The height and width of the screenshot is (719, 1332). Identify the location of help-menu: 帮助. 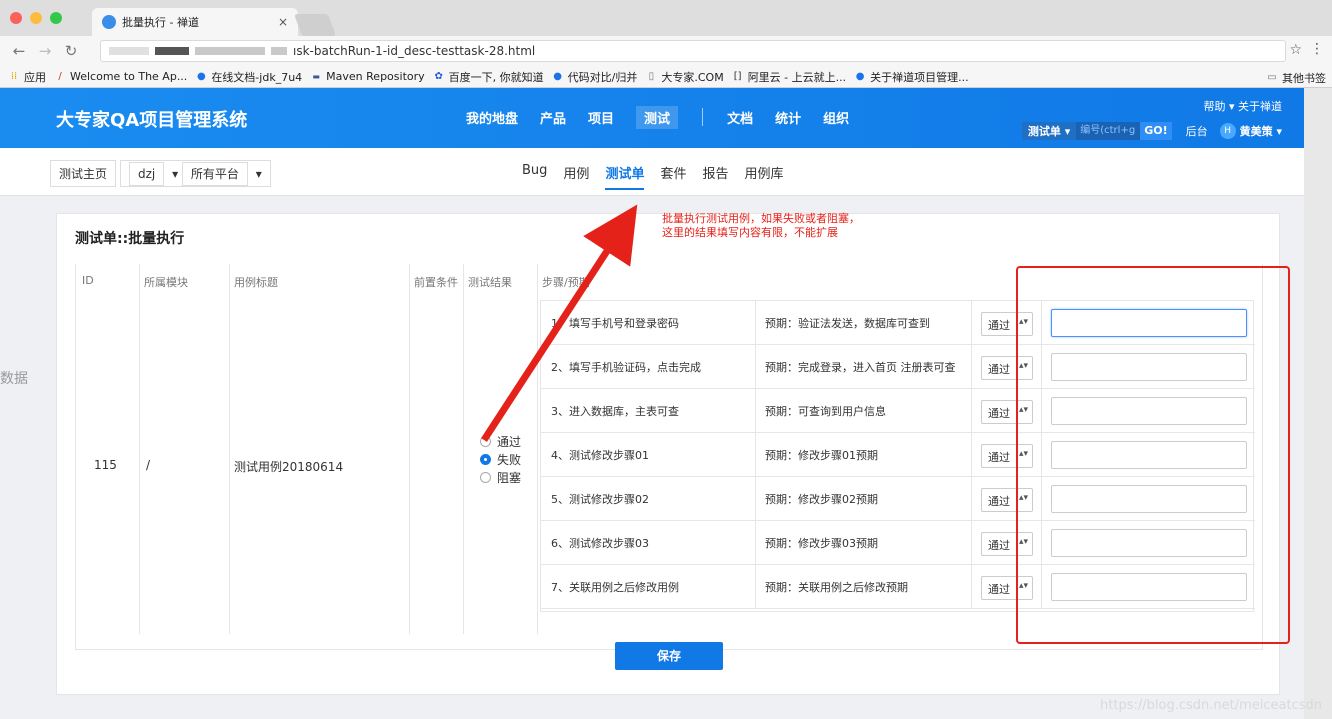
(1214, 106).